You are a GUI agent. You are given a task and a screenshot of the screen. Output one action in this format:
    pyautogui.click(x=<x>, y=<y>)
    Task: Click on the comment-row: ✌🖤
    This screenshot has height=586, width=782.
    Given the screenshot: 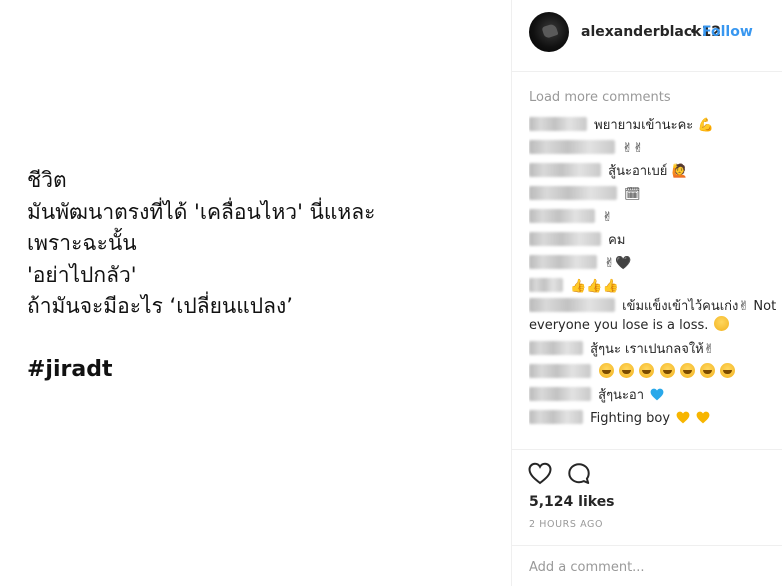 What is the action you would take?
    pyautogui.click(x=654, y=263)
    